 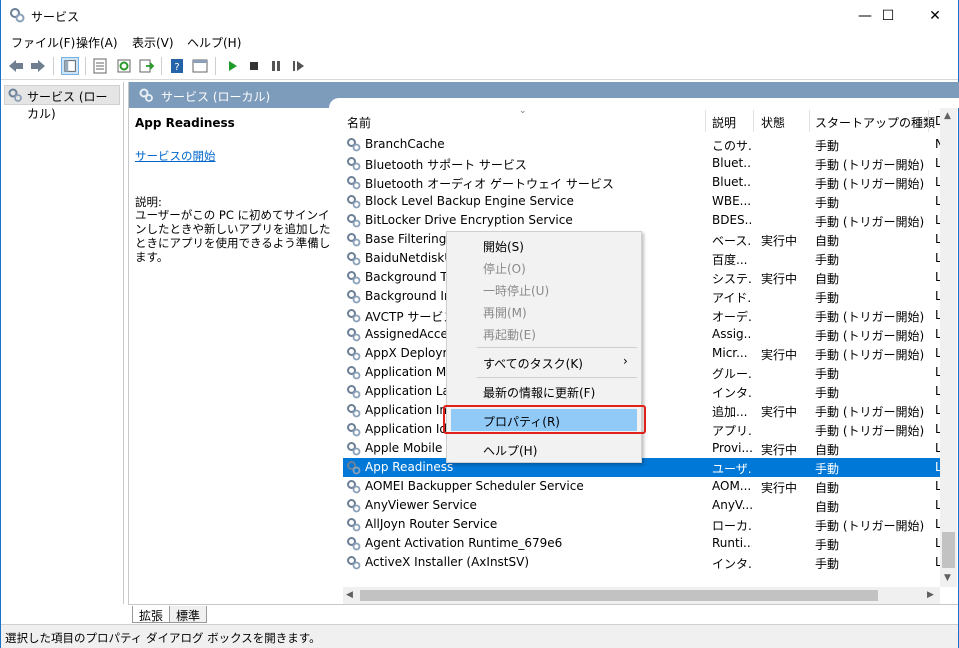 What do you see at coordinates (16, 66) in the screenshot?
I see `back-icon` at bounding box center [16, 66].